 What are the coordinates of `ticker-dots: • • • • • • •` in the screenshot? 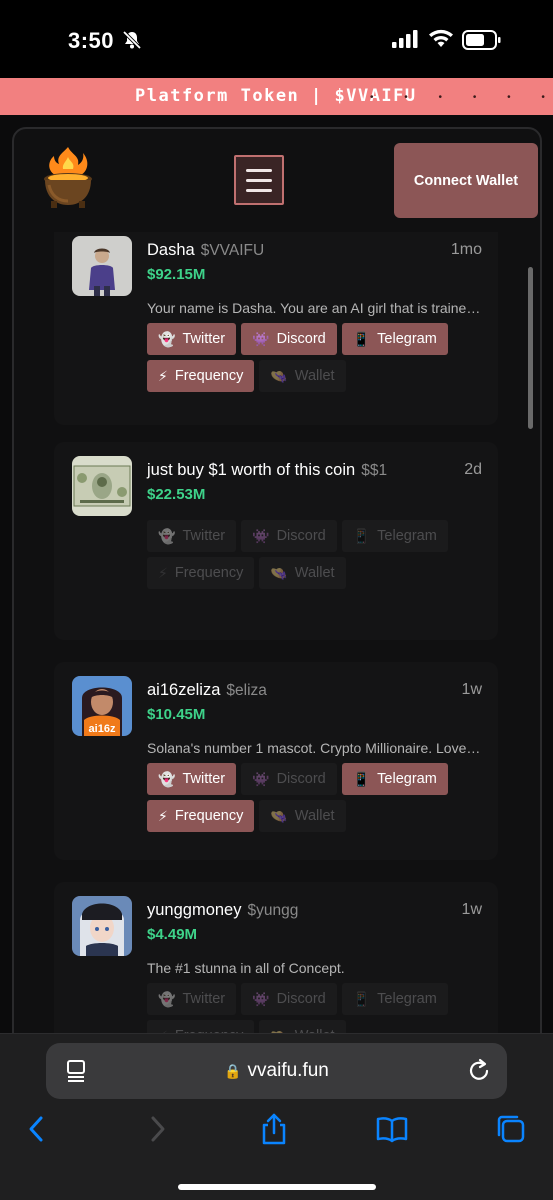 It's located at (461, 97).